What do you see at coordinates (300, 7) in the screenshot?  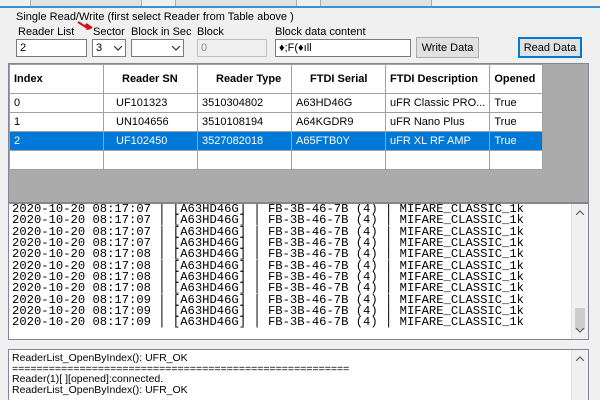 I see `selection-underline` at bounding box center [300, 7].